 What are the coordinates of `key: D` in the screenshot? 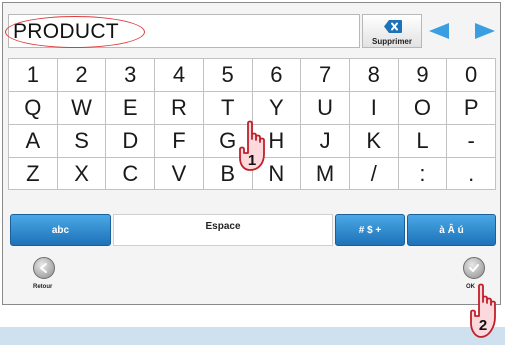 It's located at (131, 140).